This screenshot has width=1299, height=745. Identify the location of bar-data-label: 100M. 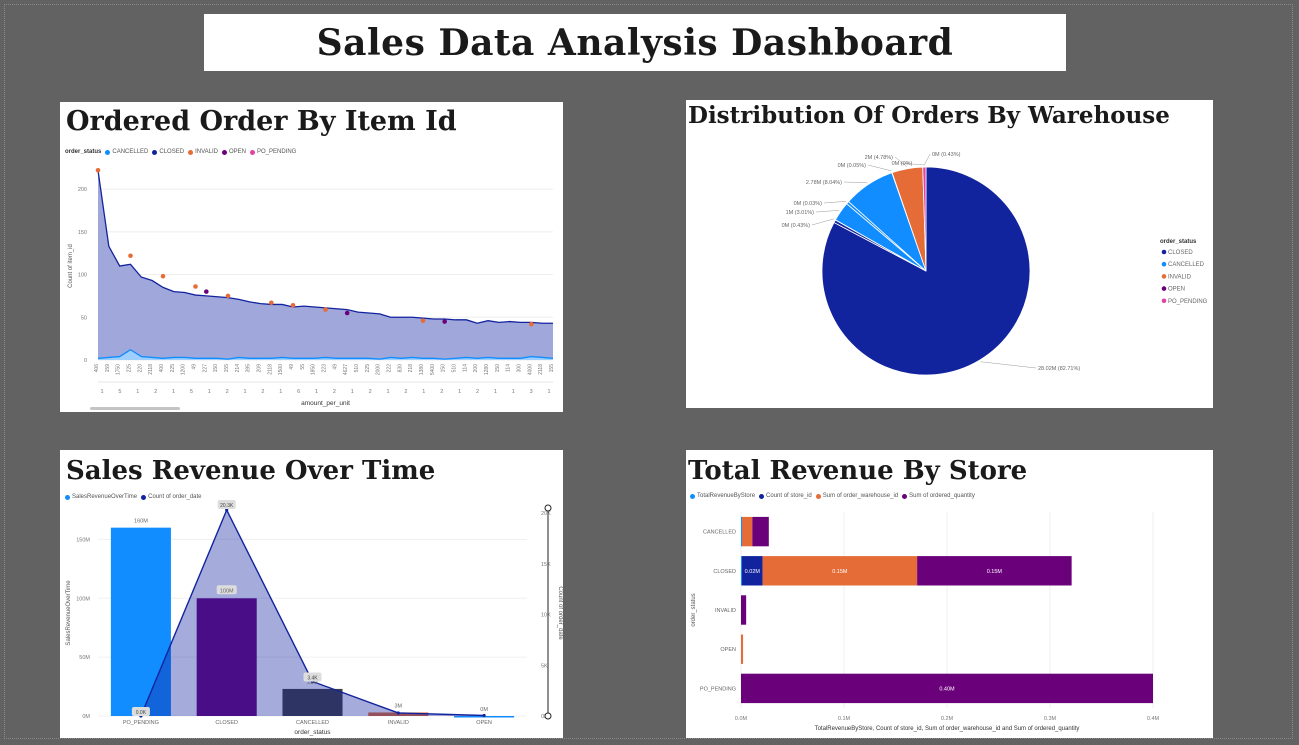
(227, 591).